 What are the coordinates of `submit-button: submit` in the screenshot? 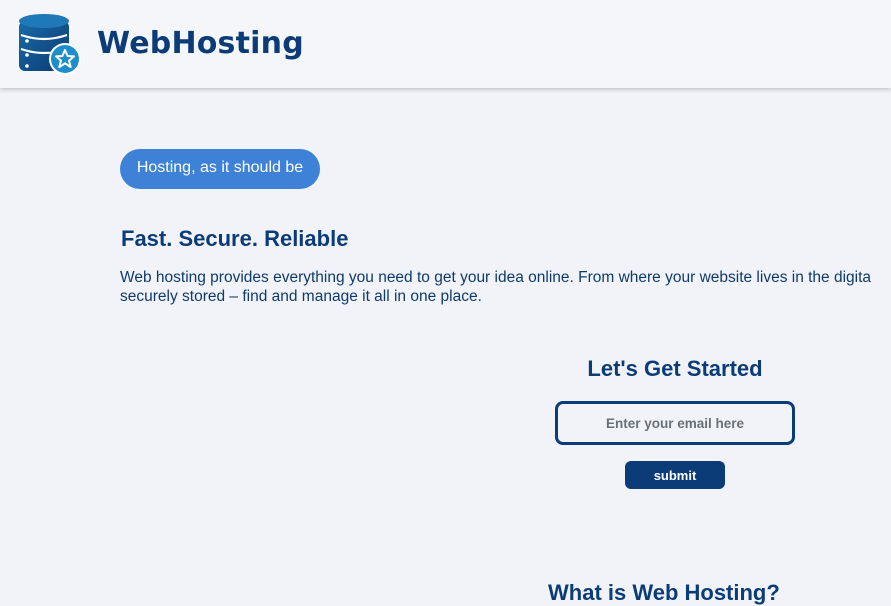 It's located at (675, 475).